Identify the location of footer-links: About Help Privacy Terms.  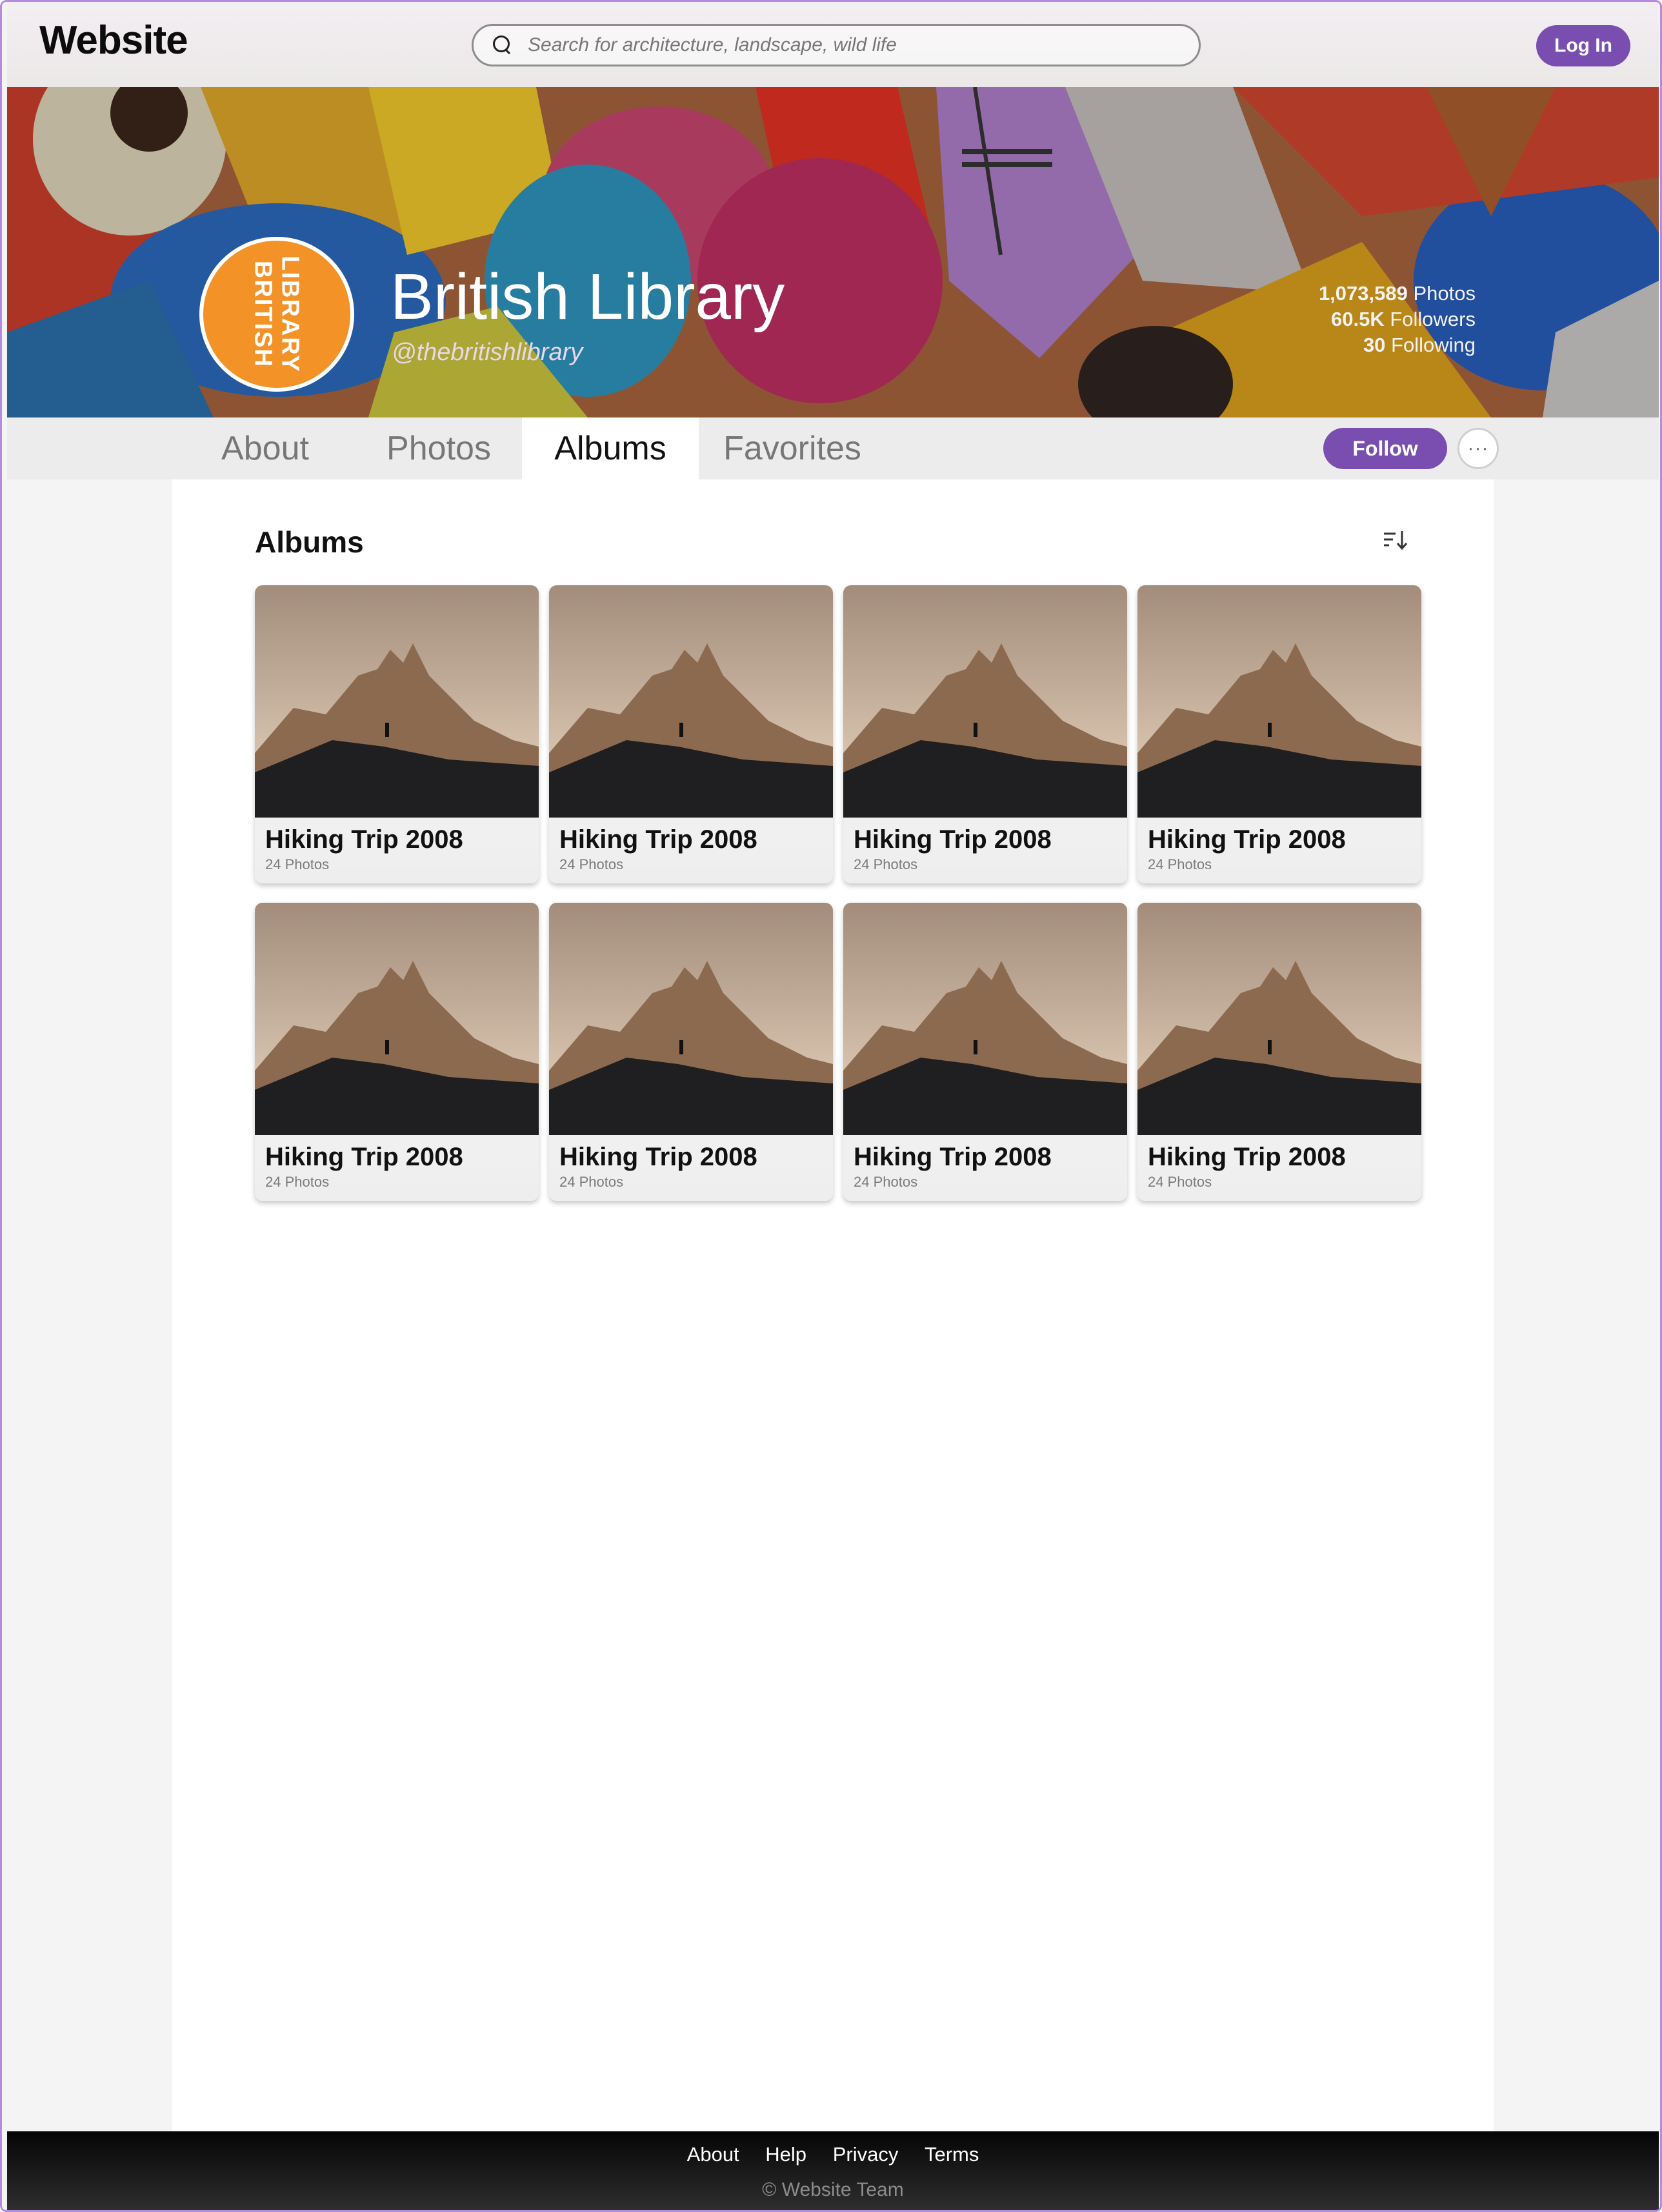
(833, 2154).